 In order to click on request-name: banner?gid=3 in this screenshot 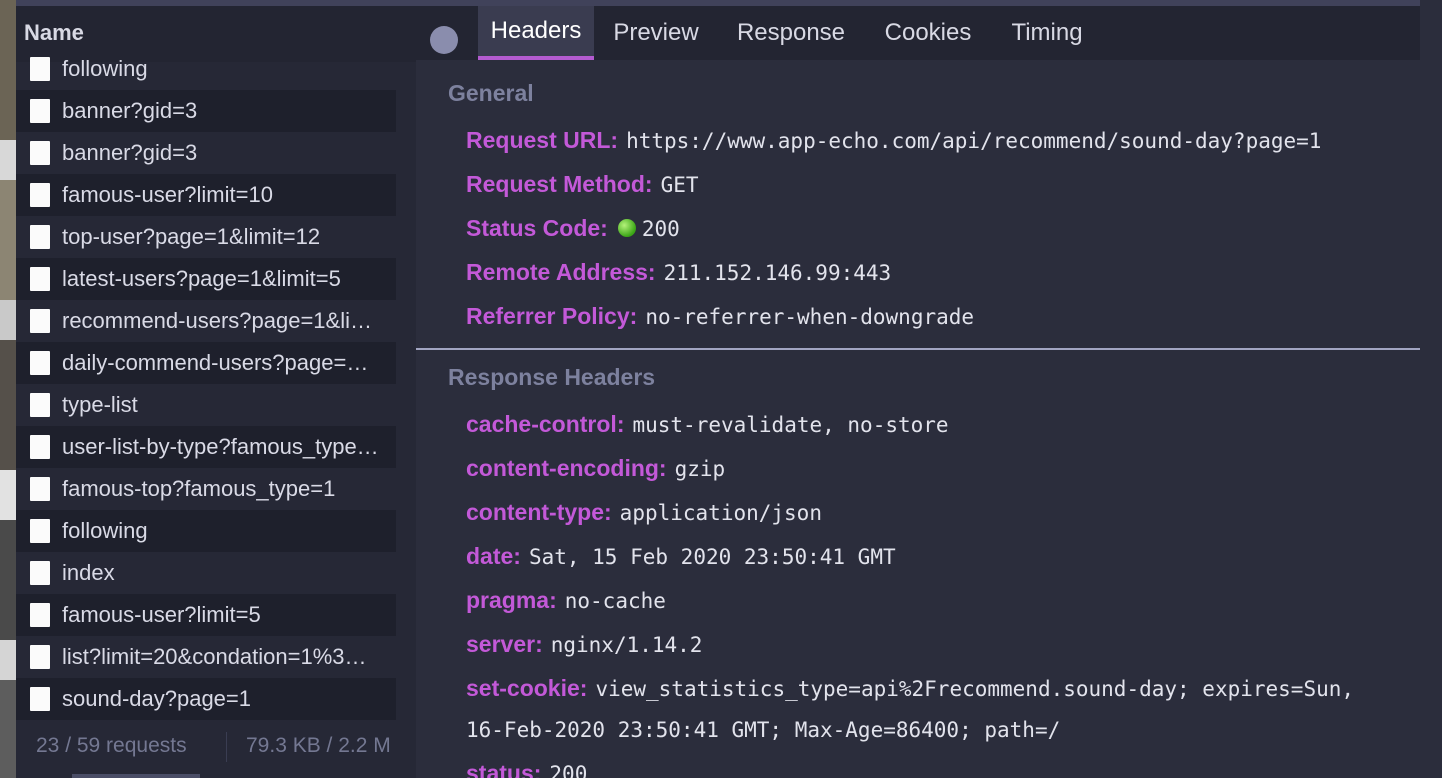, I will do `click(130, 152)`.